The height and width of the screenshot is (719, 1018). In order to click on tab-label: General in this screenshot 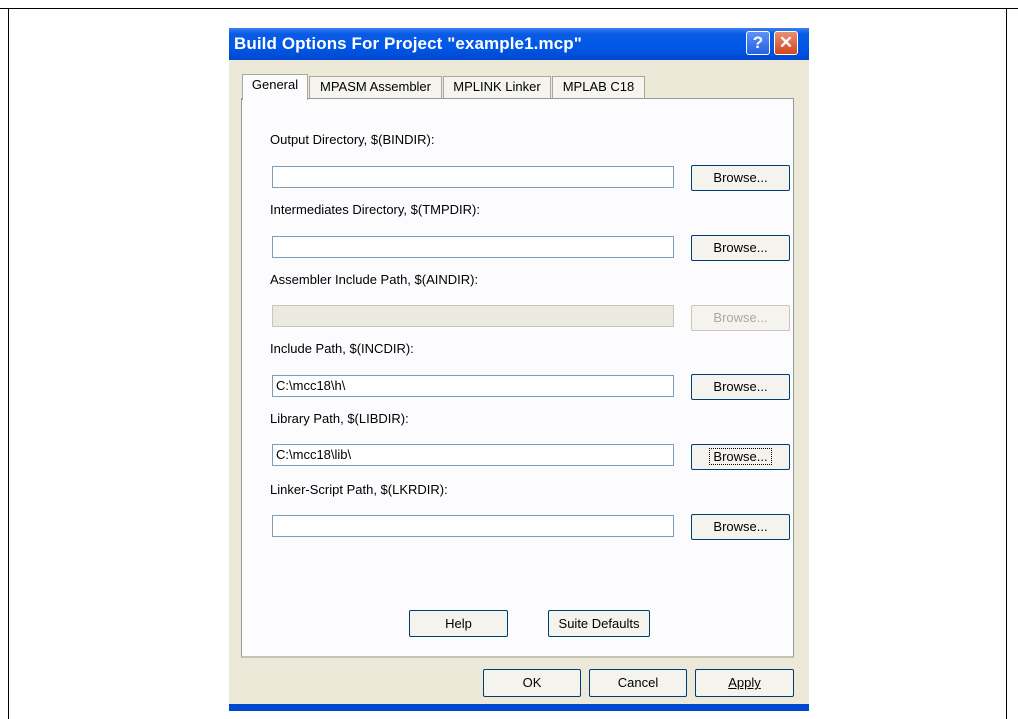, I will do `click(275, 84)`.